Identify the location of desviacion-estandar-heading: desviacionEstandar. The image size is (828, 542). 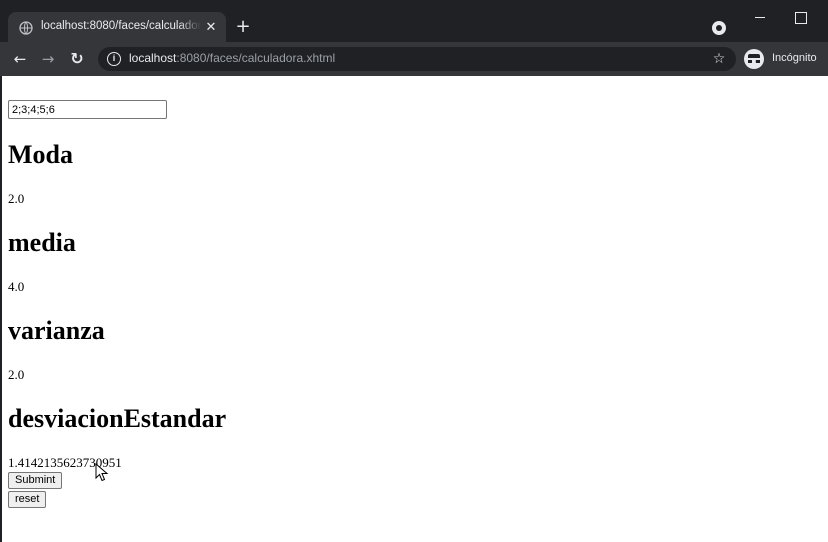
(117, 418).